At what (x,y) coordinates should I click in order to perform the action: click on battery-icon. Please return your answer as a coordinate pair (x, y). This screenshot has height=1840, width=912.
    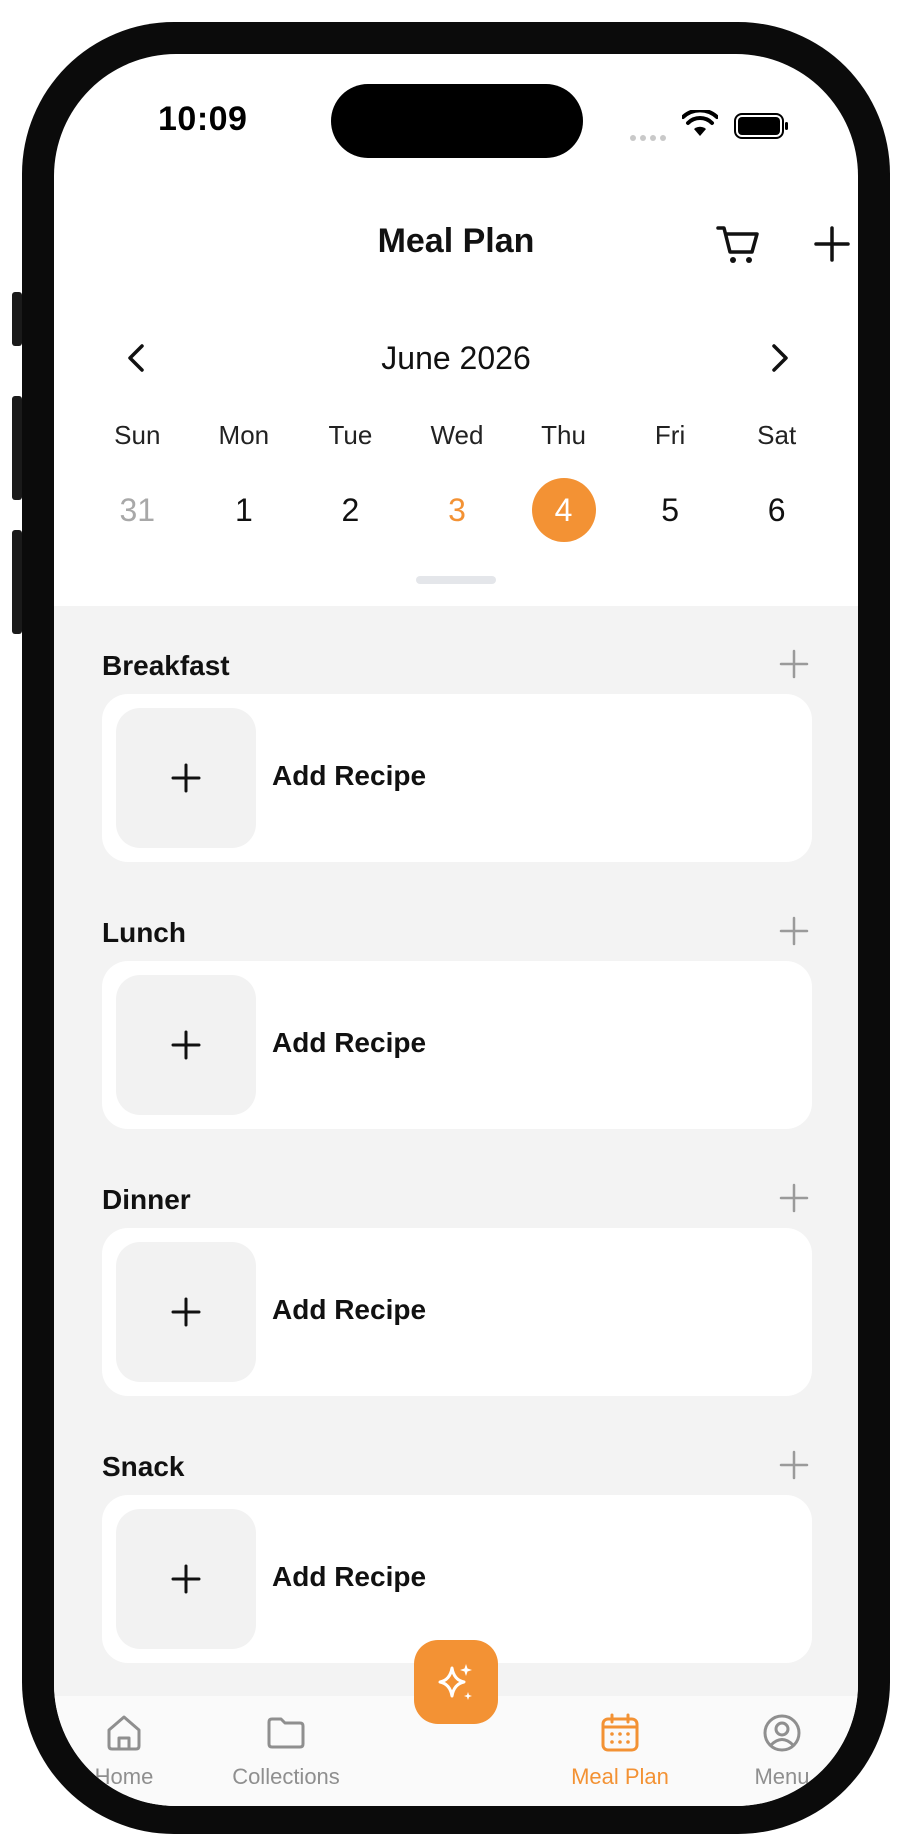
    Looking at the image, I should click on (761, 126).